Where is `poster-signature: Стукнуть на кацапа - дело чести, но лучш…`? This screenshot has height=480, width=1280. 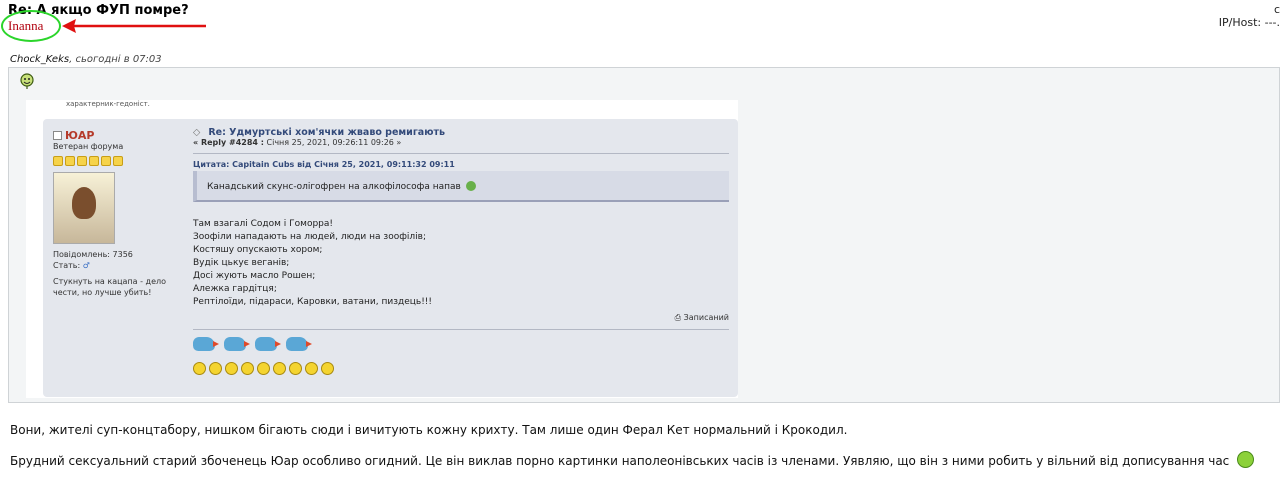
poster-signature: Стукнуть на кацапа - дело чести, но лучш… is located at coordinates (110, 287).